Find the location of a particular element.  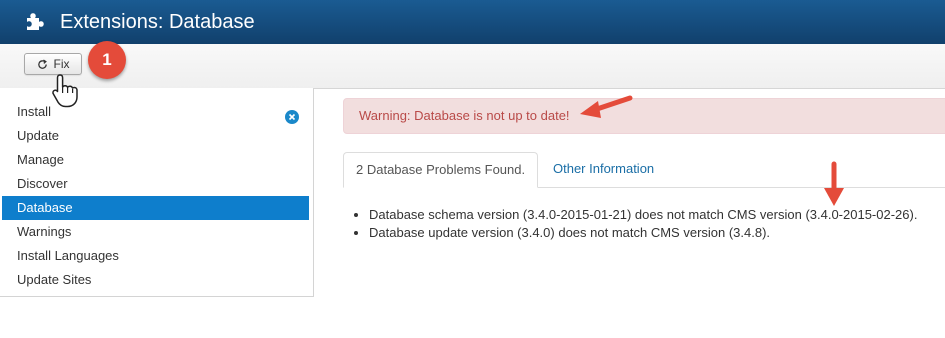

refresh-icon is located at coordinates (42, 64).